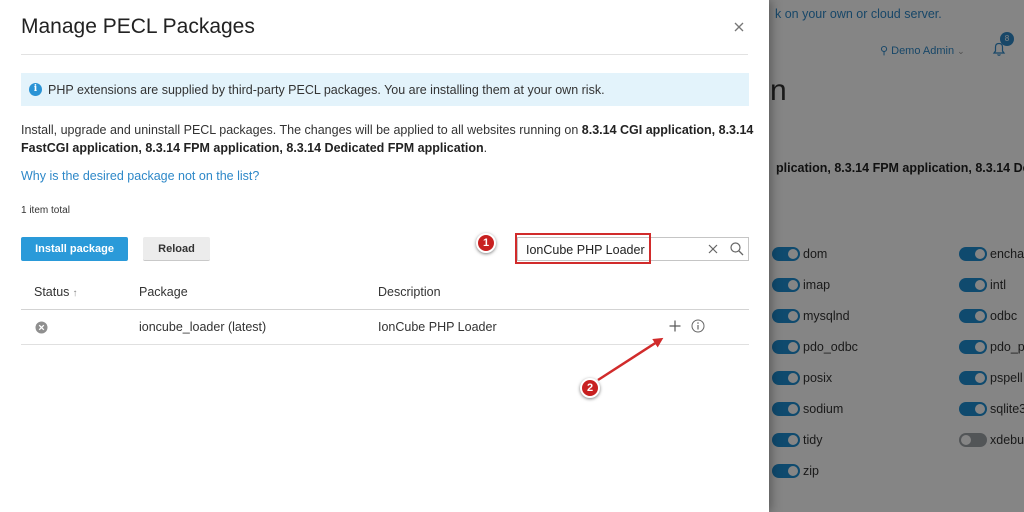  What do you see at coordinates (384, 54) in the screenshot?
I see `title-divider` at bounding box center [384, 54].